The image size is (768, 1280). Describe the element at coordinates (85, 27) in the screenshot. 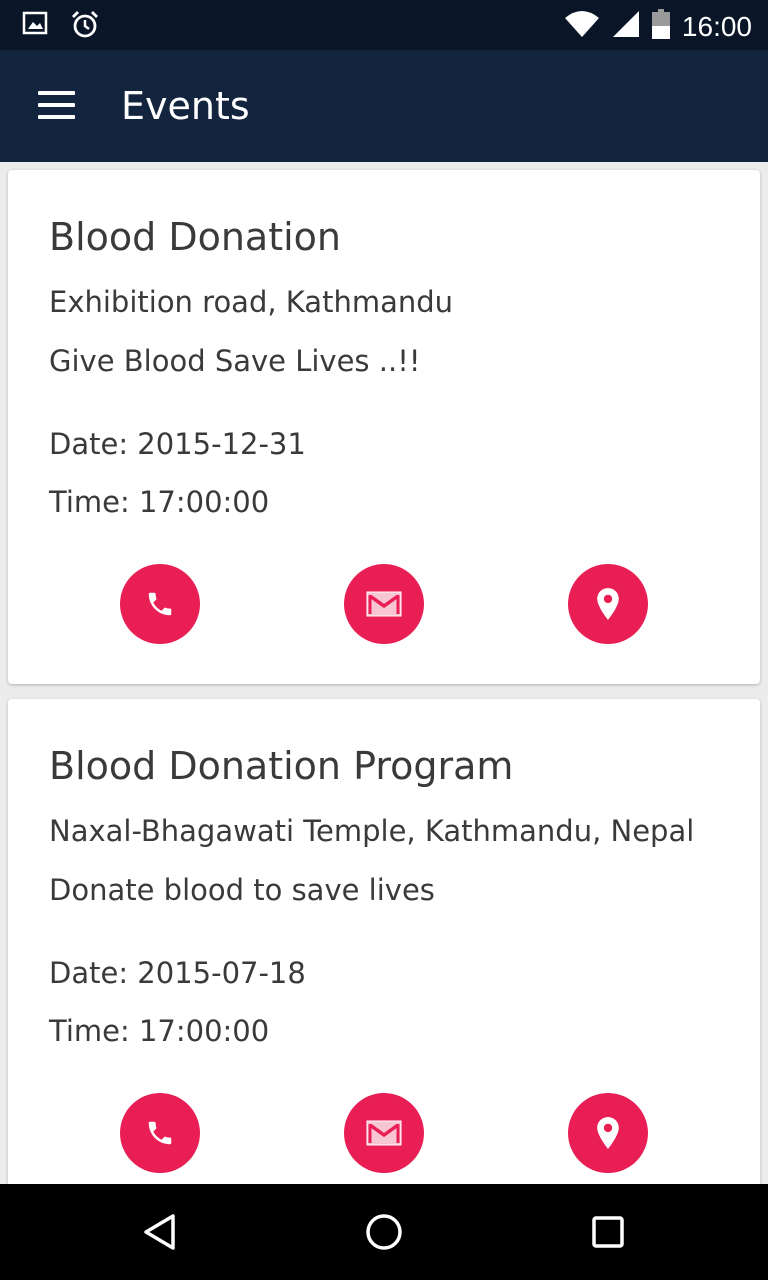

I see `alarm-icon` at that location.